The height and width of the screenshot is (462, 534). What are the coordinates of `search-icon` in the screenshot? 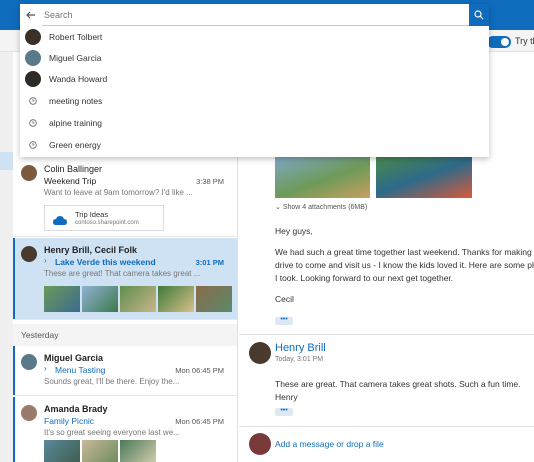 It's located at (479, 15).